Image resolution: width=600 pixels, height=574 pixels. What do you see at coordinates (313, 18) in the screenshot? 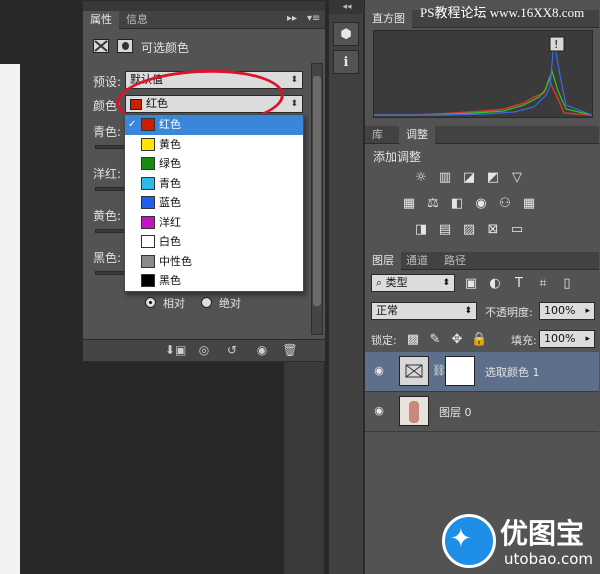
I see `panel-menu-icon: ▾≡` at bounding box center [313, 18].